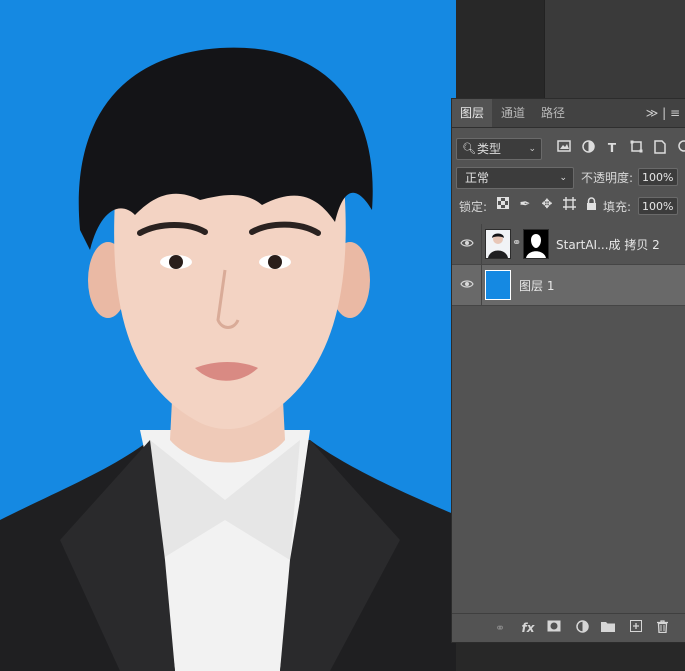  Describe the element at coordinates (591, 205) in the screenshot. I see `lock-all-icon` at that location.